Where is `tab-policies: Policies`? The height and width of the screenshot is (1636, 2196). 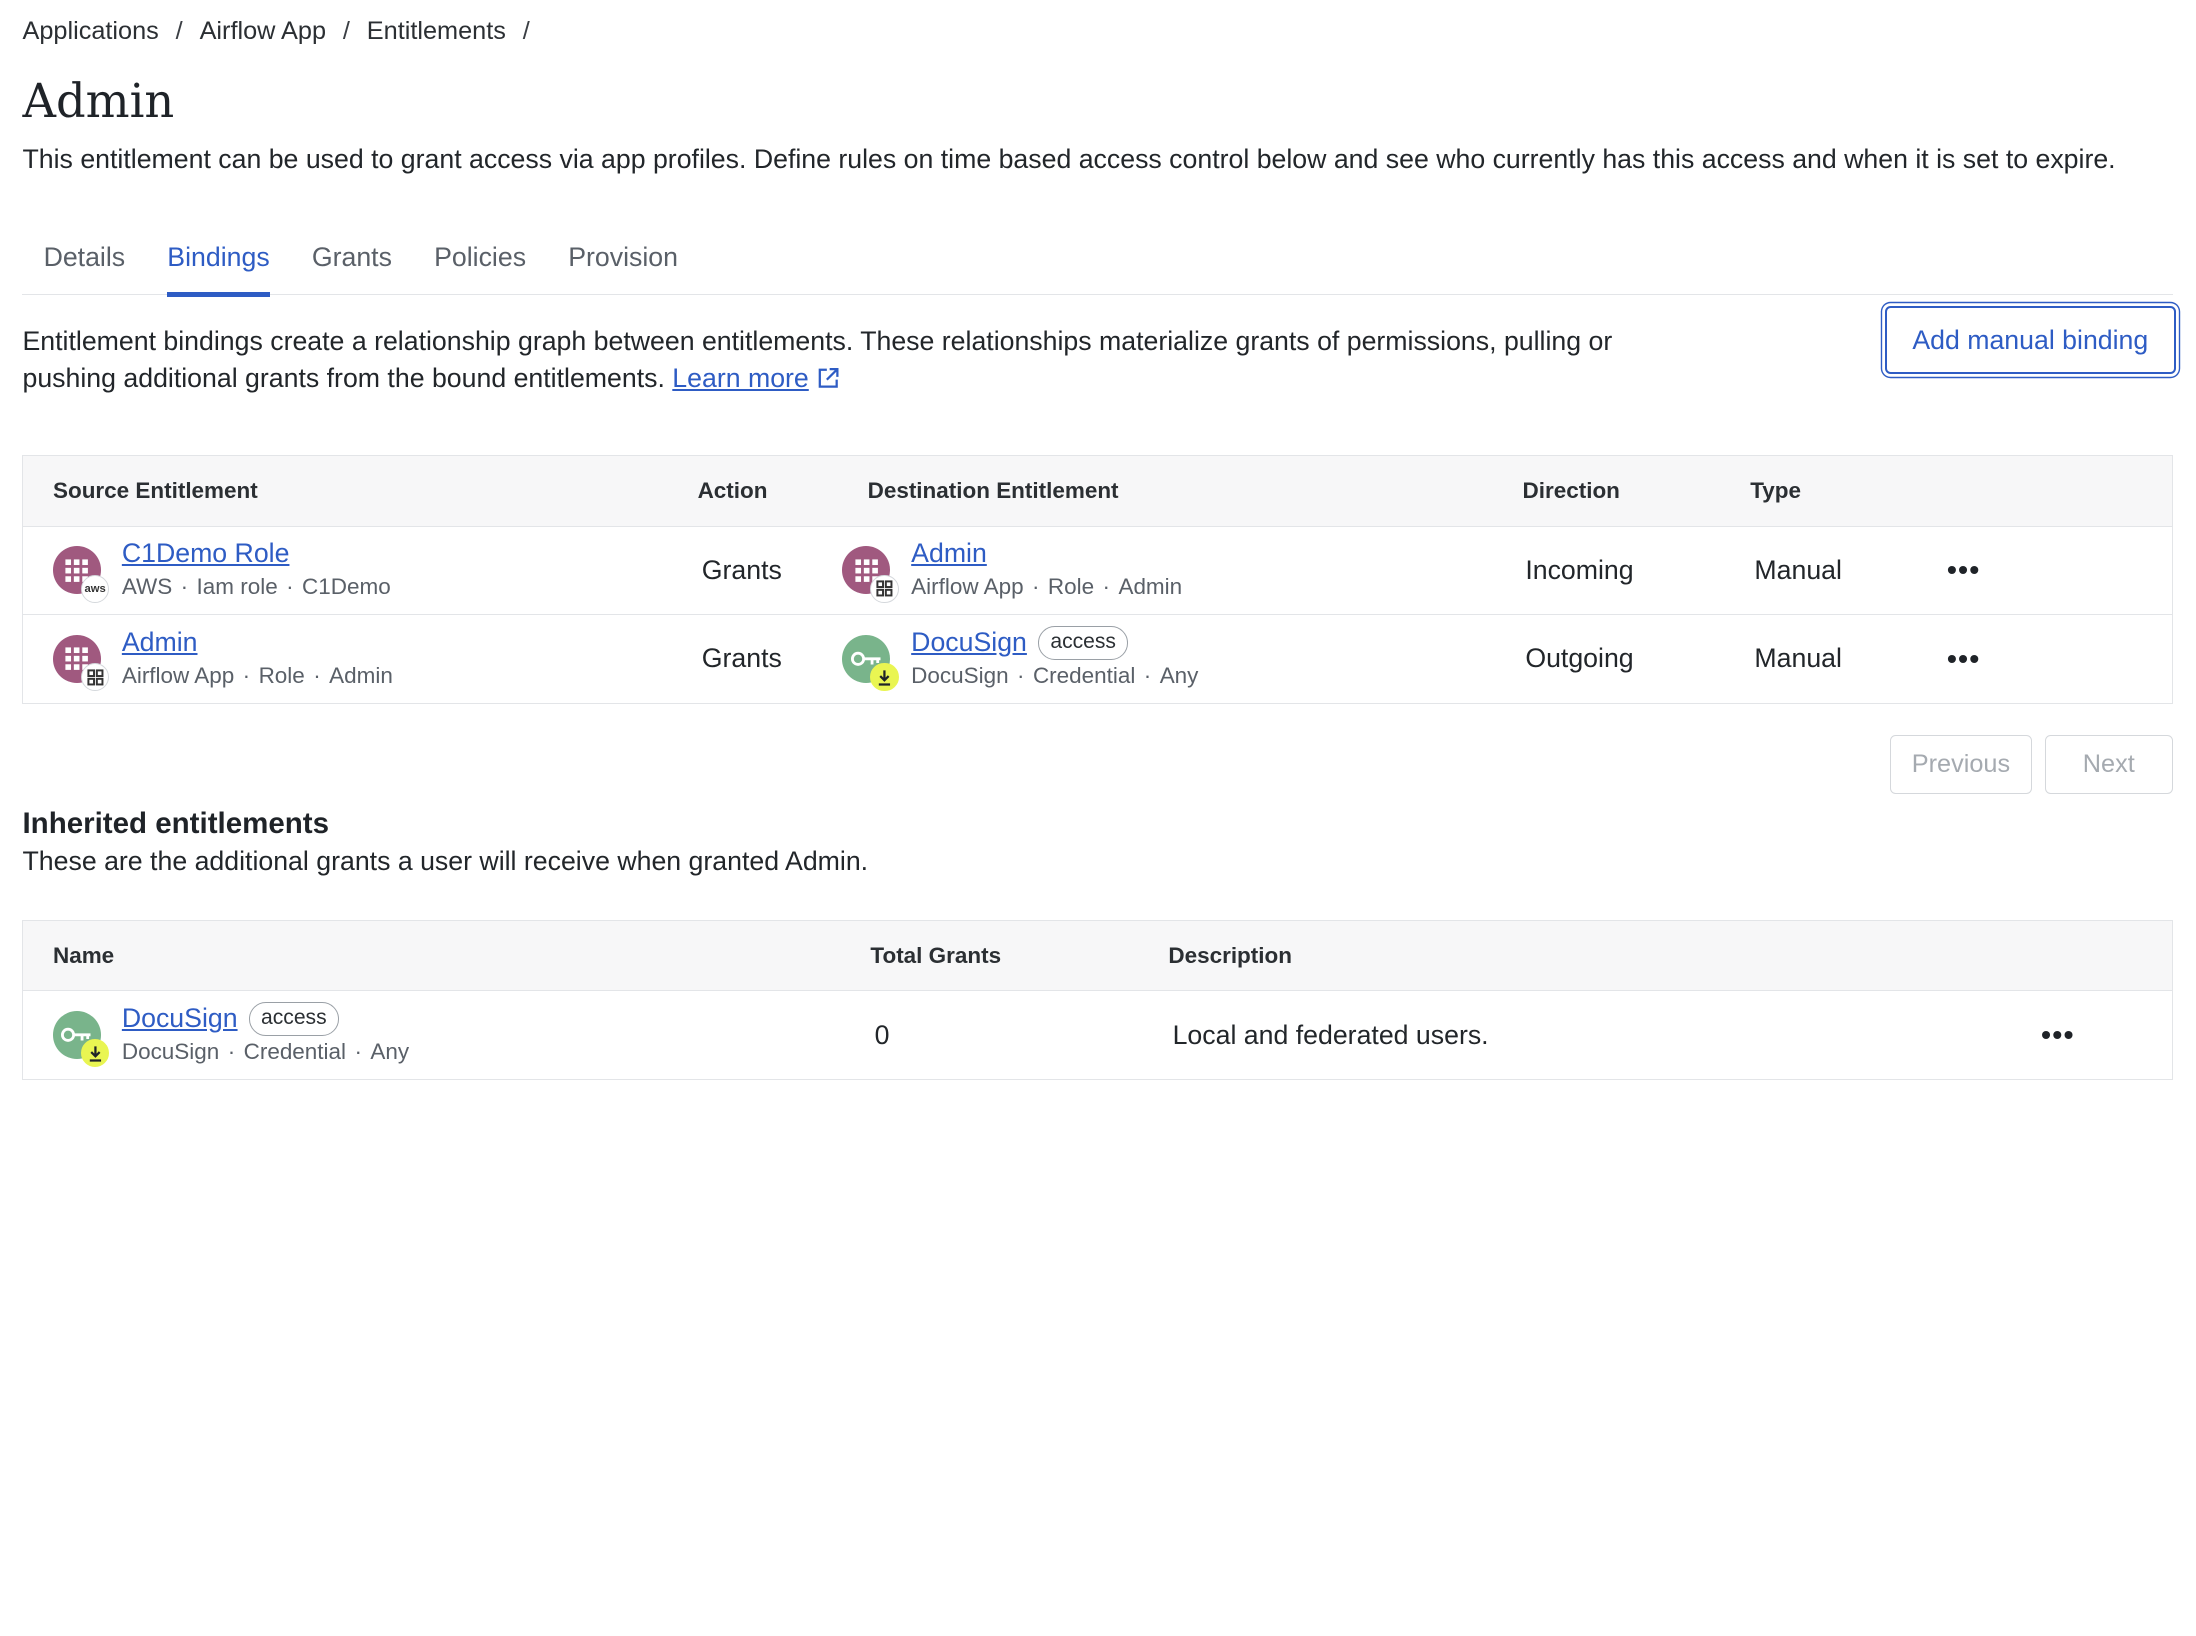
tab-policies: Policies is located at coordinates (480, 260).